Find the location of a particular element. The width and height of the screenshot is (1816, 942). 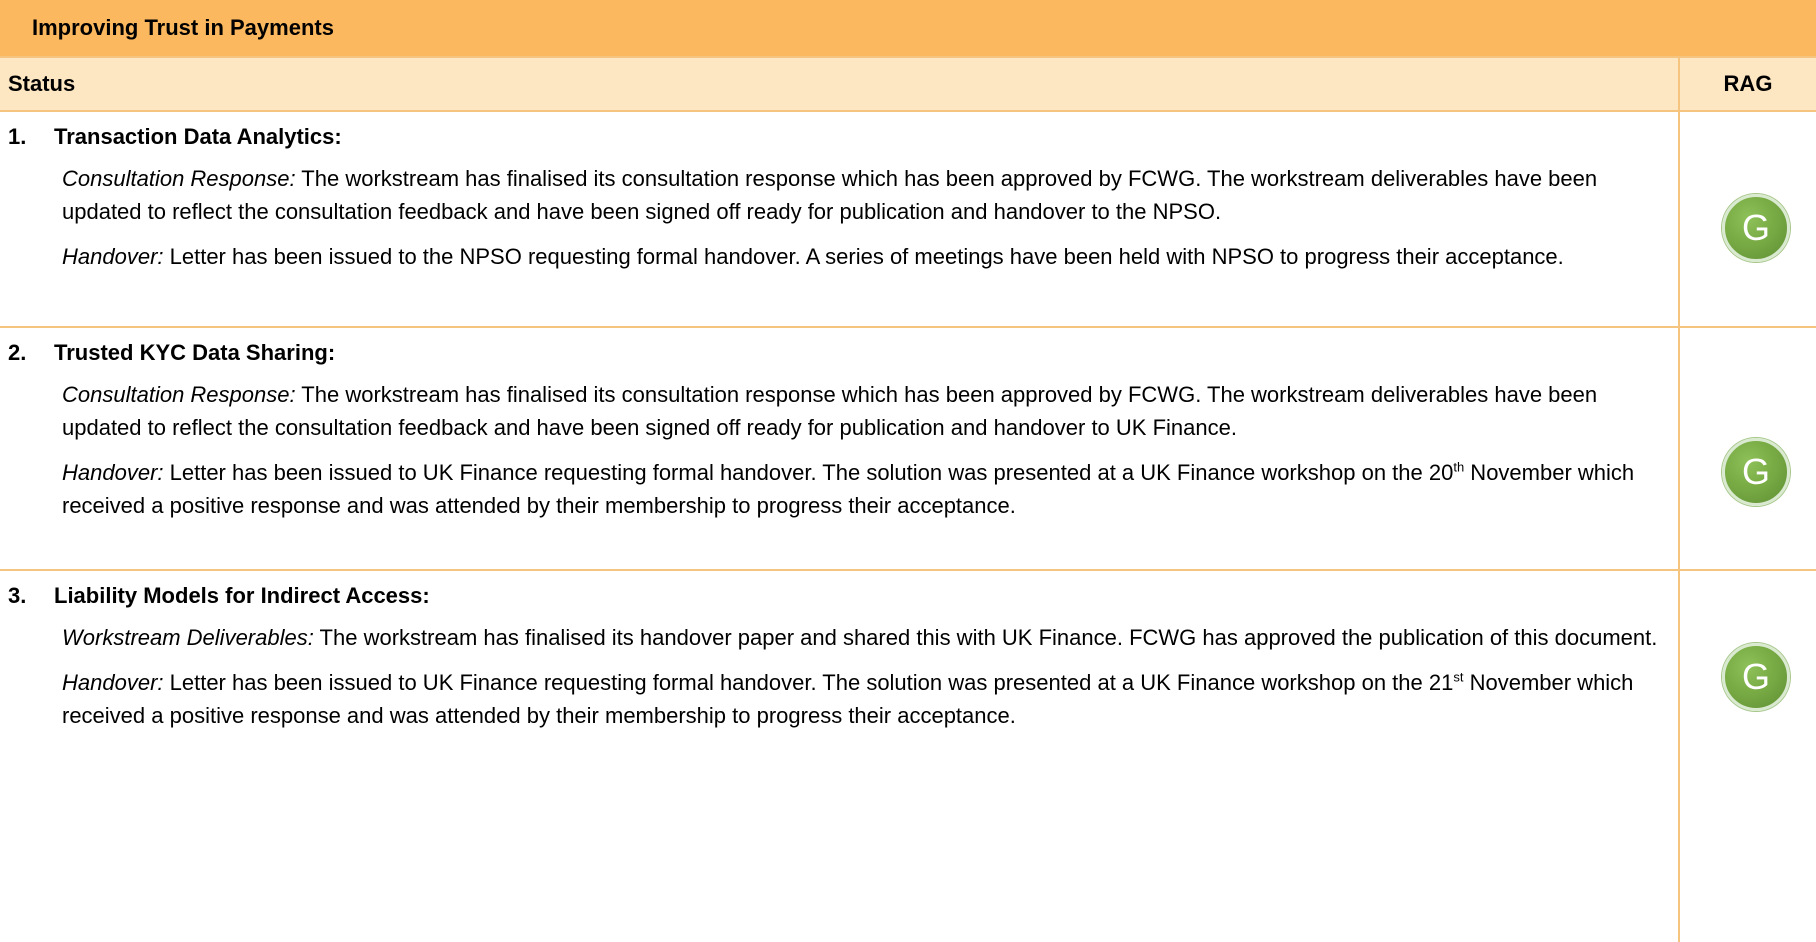

rag-column-header: RAG is located at coordinates (1748, 83).